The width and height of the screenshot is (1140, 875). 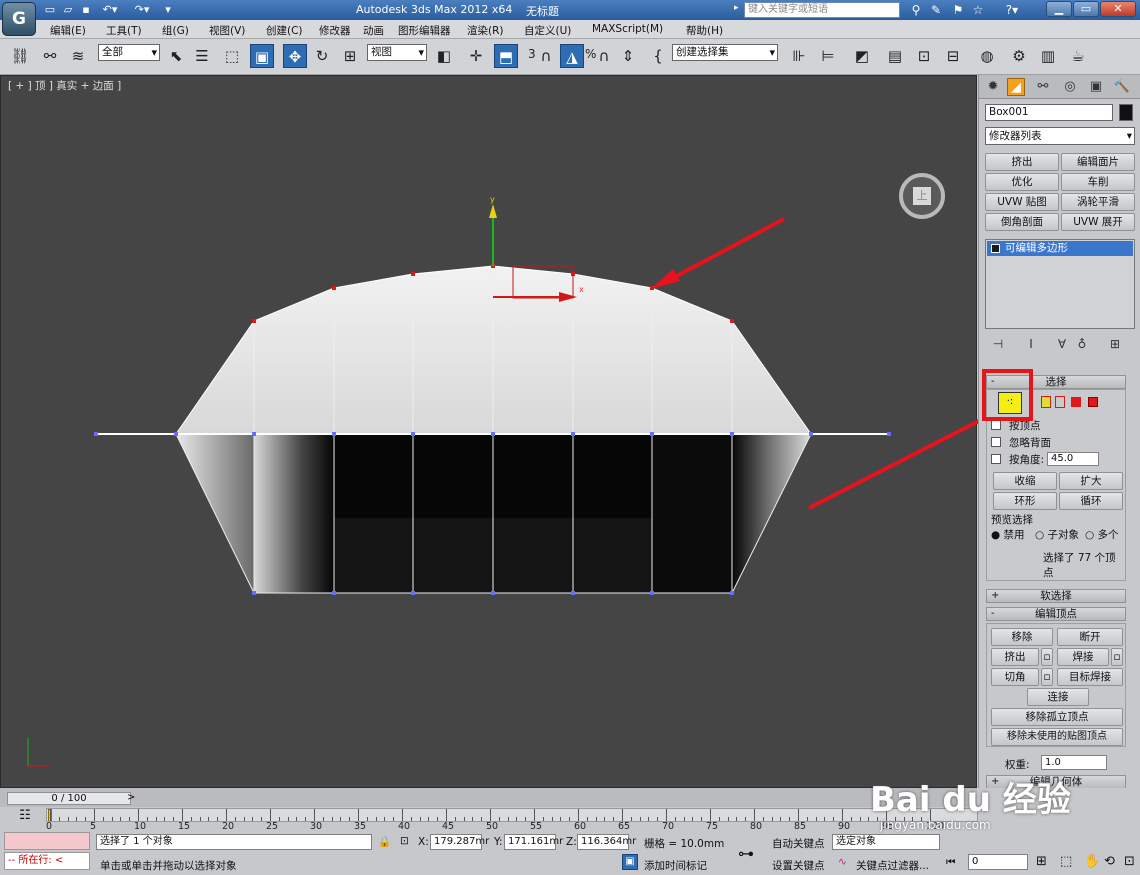 I want to click on mod-extrude-button: 挤出, so click(x=1022, y=162).